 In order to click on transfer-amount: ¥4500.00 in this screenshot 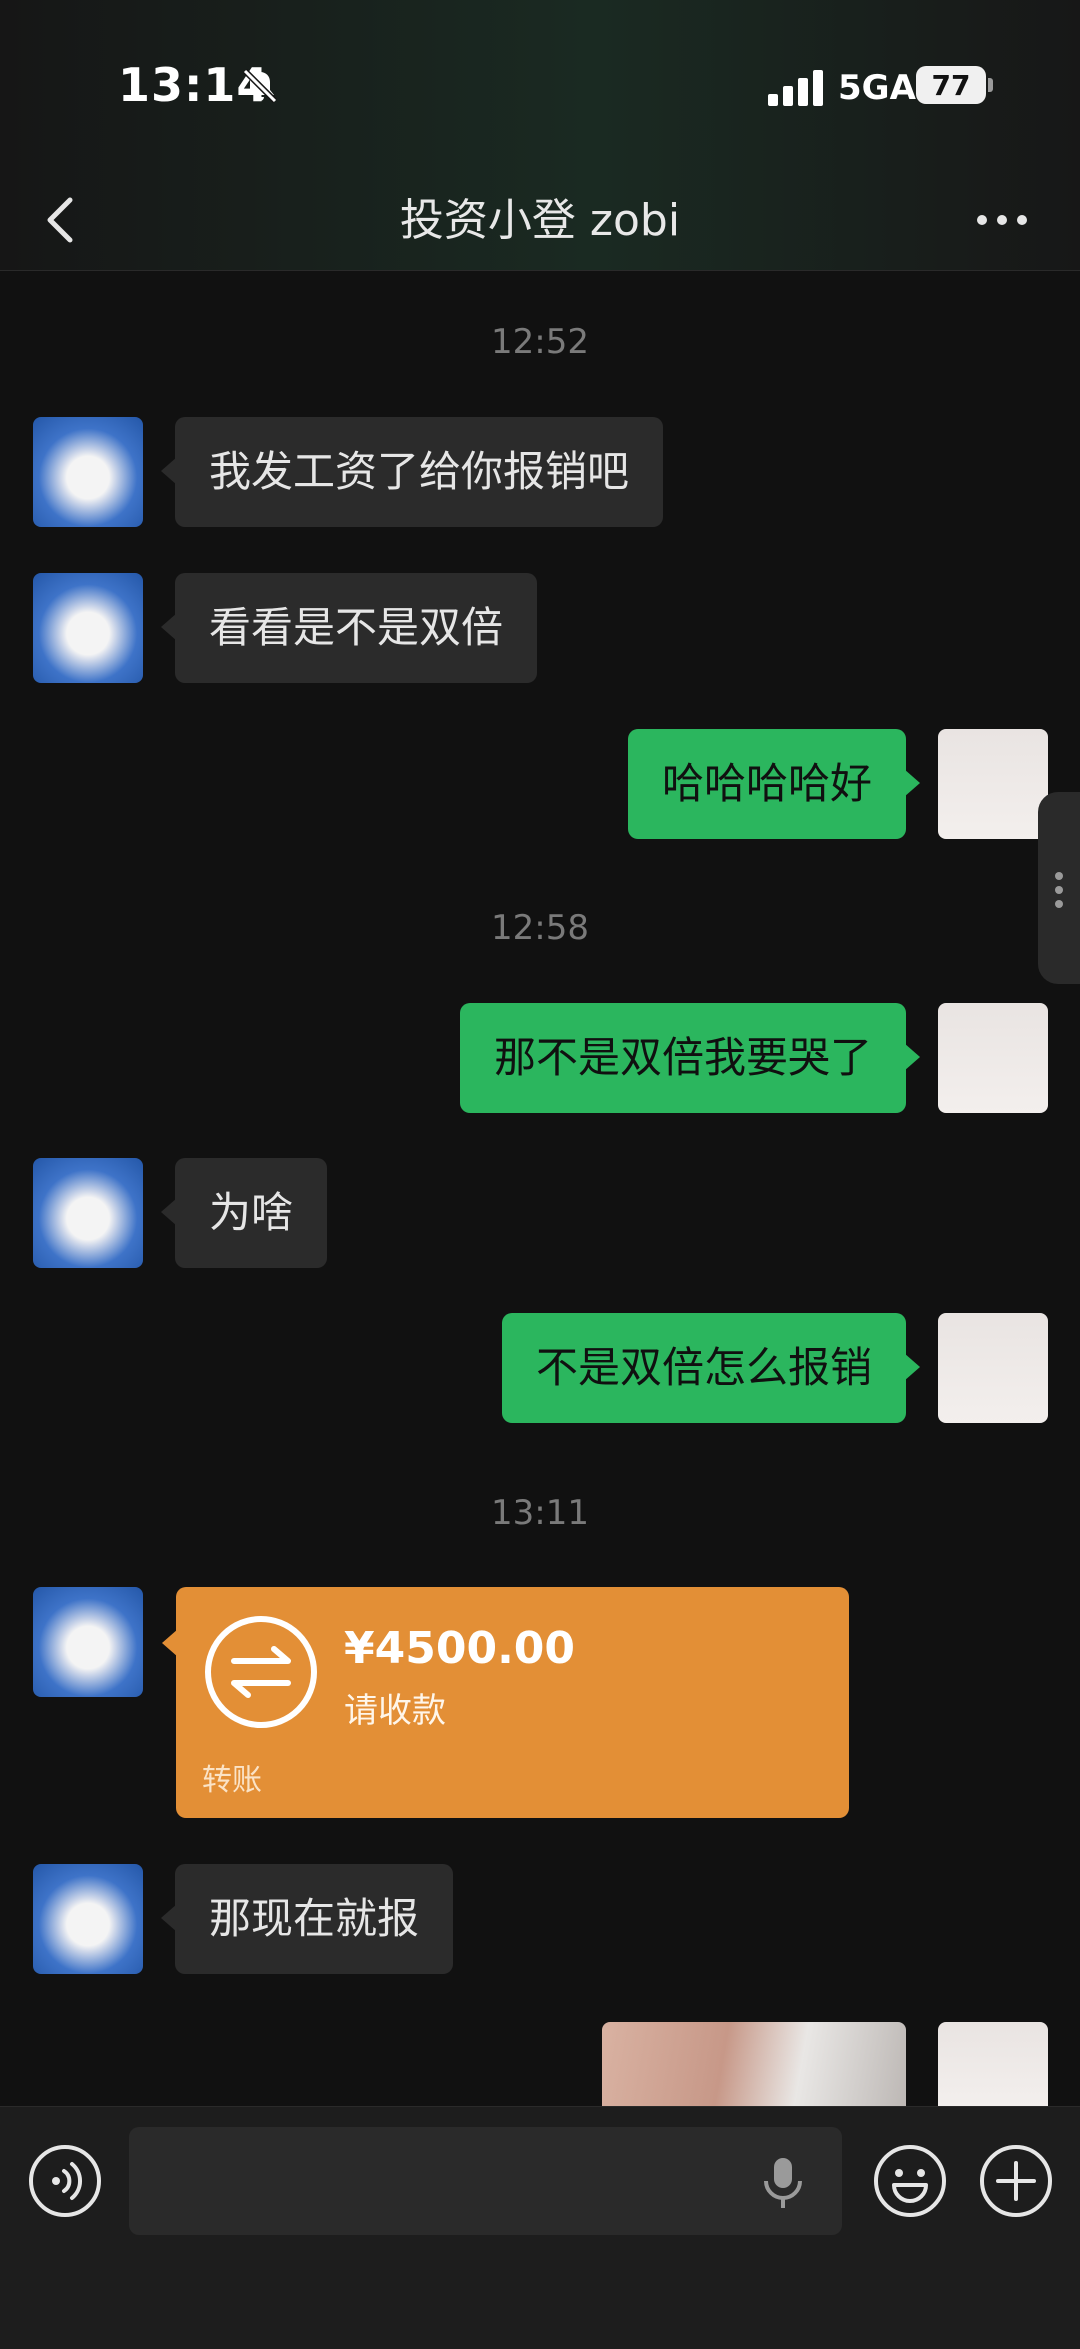, I will do `click(460, 1648)`.